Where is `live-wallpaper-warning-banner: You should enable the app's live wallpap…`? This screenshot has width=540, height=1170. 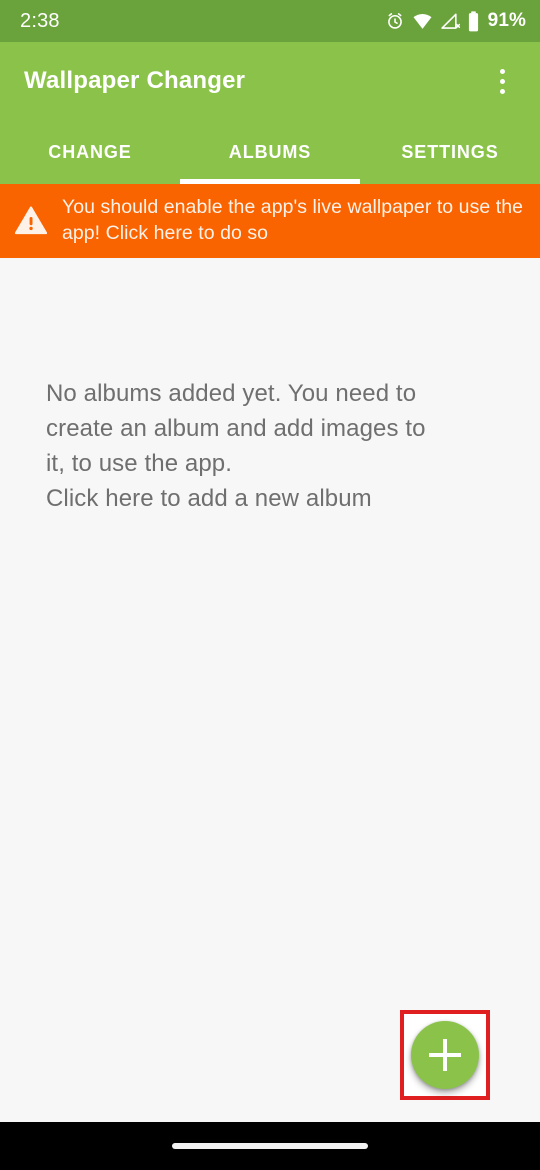 live-wallpaper-warning-banner: You should enable the app's live wallpap… is located at coordinates (270, 221).